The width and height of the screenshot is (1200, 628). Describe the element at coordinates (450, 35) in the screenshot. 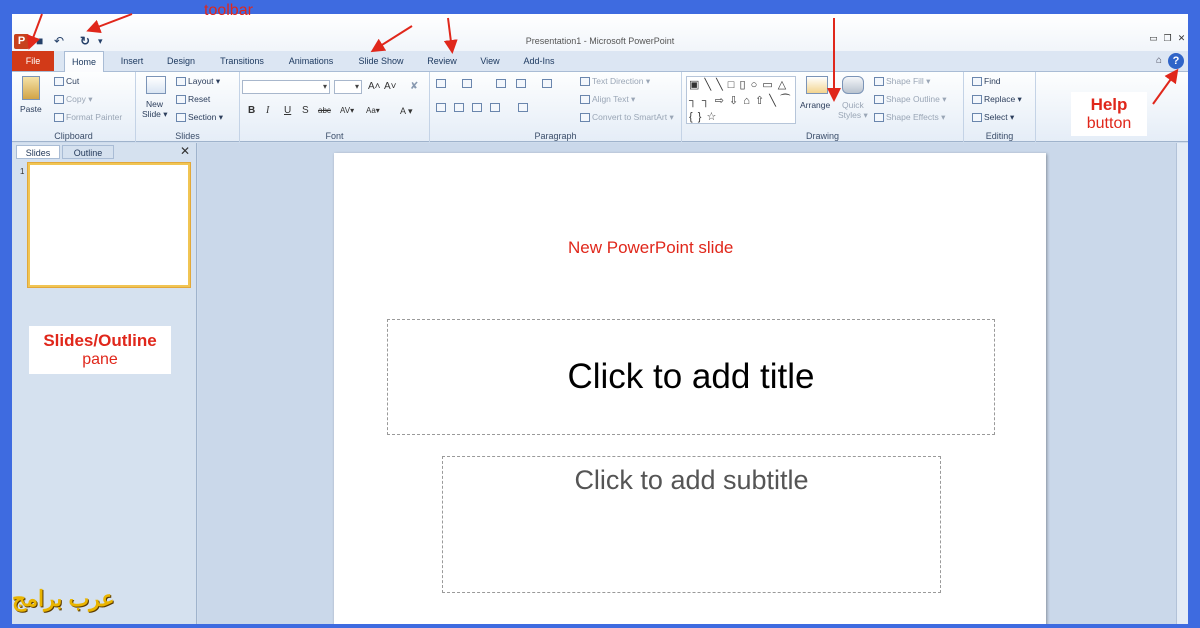

I see `arrow-review-tab` at that location.